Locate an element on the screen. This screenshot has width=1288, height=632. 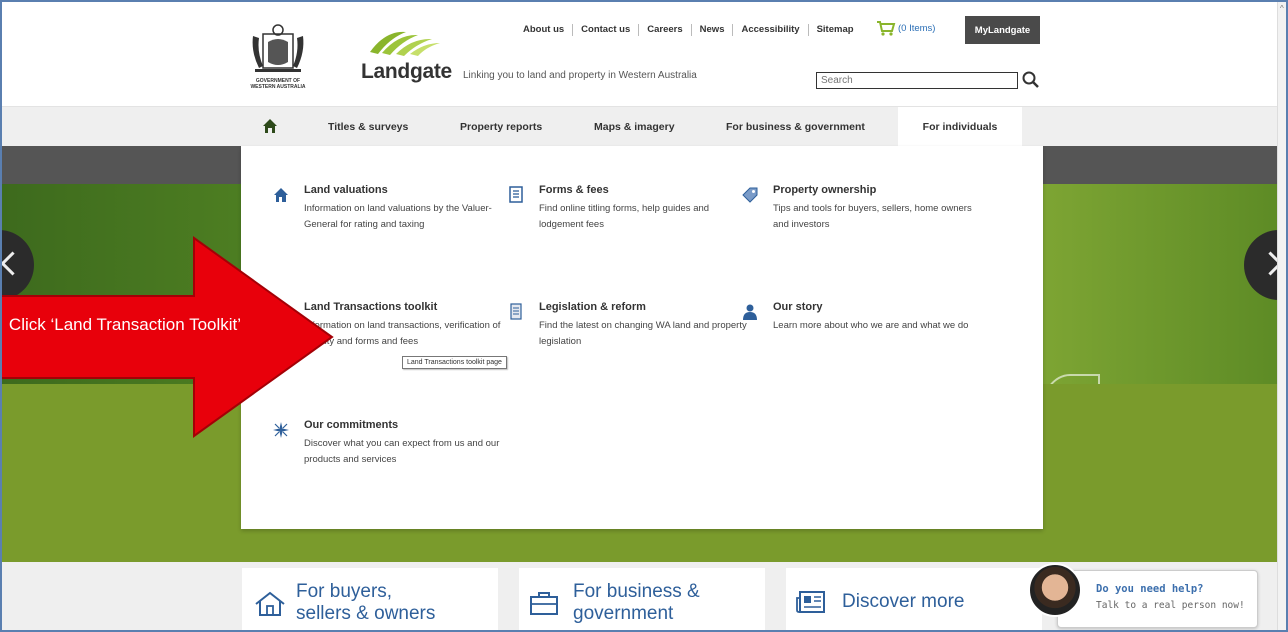
house-outline-icon is located at coordinates (270, 603).